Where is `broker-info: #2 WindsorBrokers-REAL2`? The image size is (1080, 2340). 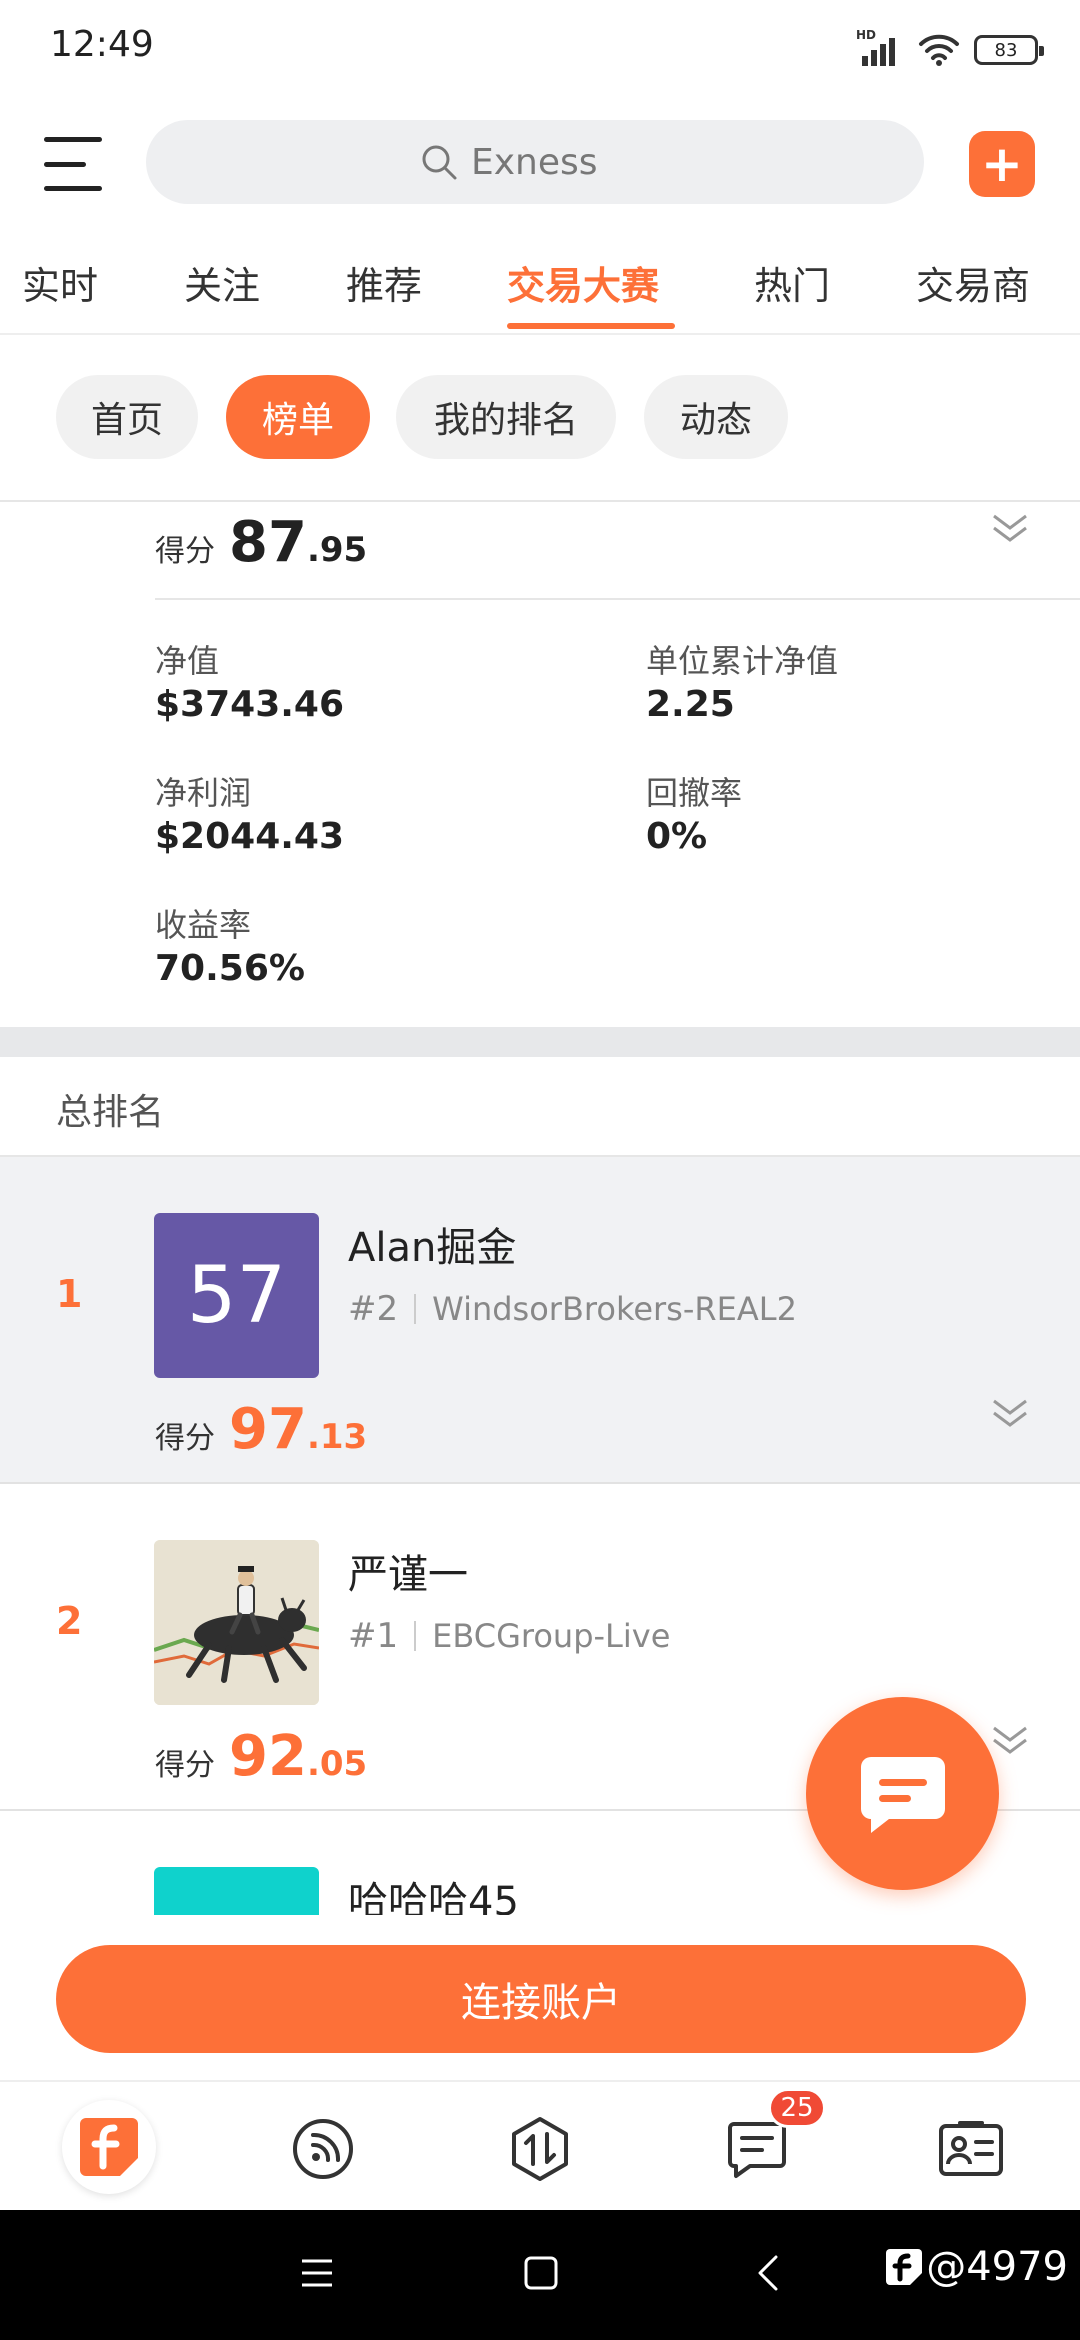
broker-info: #2 WindsorBrokers-REAL2 is located at coordinates (572, 1309).